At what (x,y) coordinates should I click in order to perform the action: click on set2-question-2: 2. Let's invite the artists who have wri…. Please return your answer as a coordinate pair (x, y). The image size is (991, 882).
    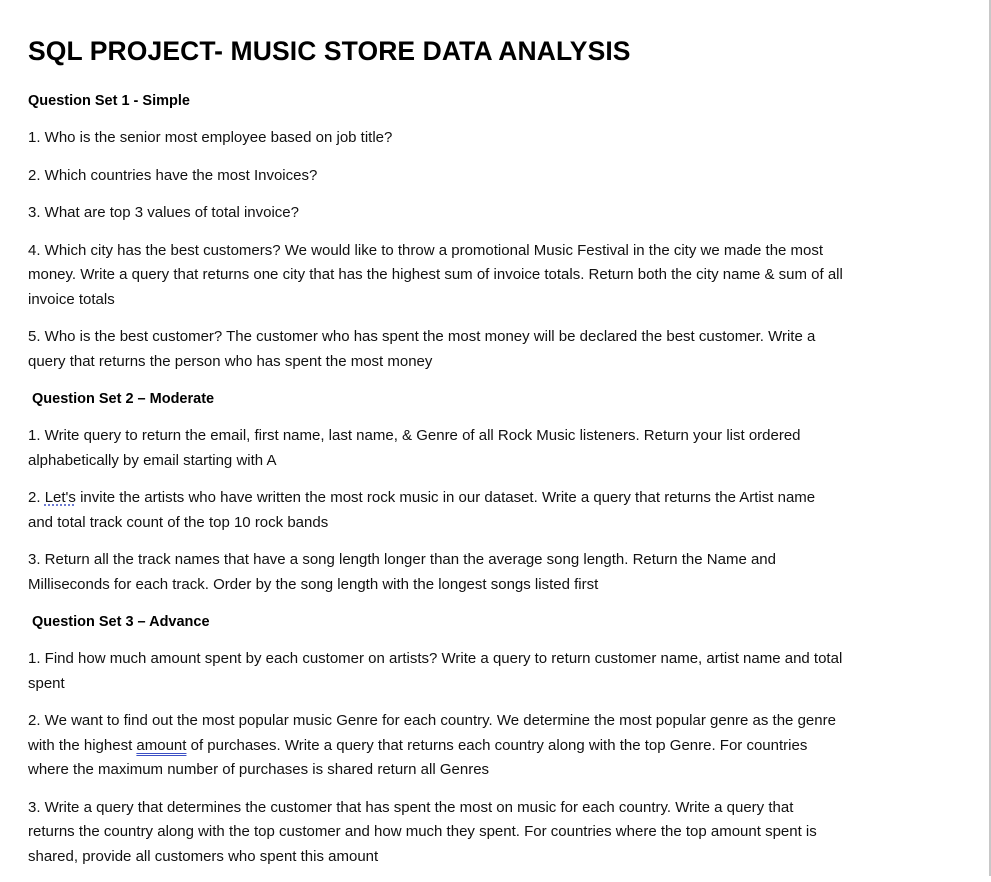
    Looking at the image, I should click on (498, 510).